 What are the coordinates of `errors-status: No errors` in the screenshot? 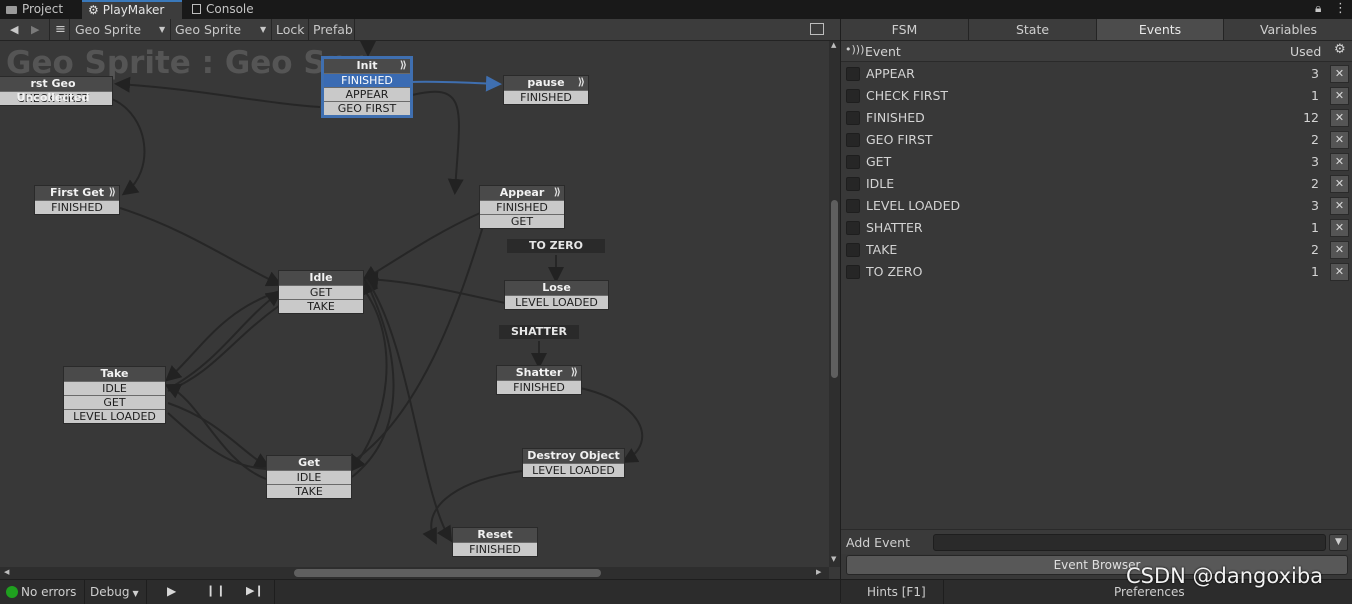 It's located at (48, 592).